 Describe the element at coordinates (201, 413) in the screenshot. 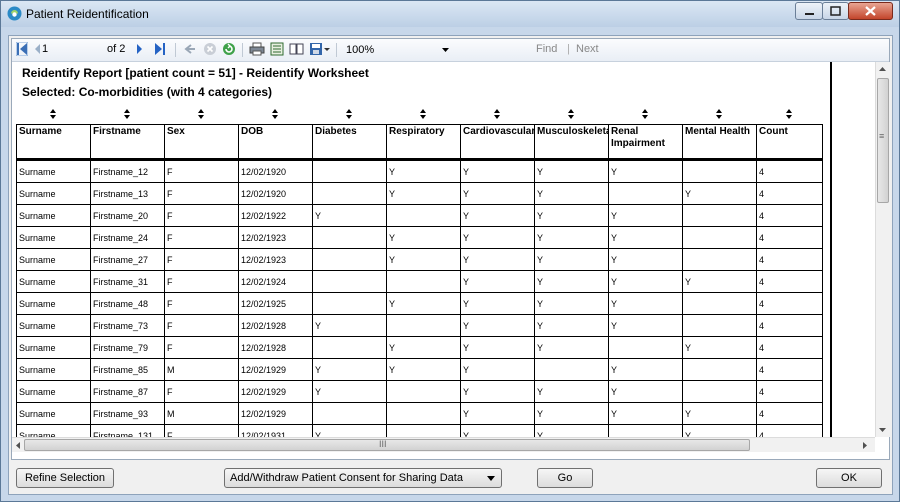

I see `table-cell: M` at that location.